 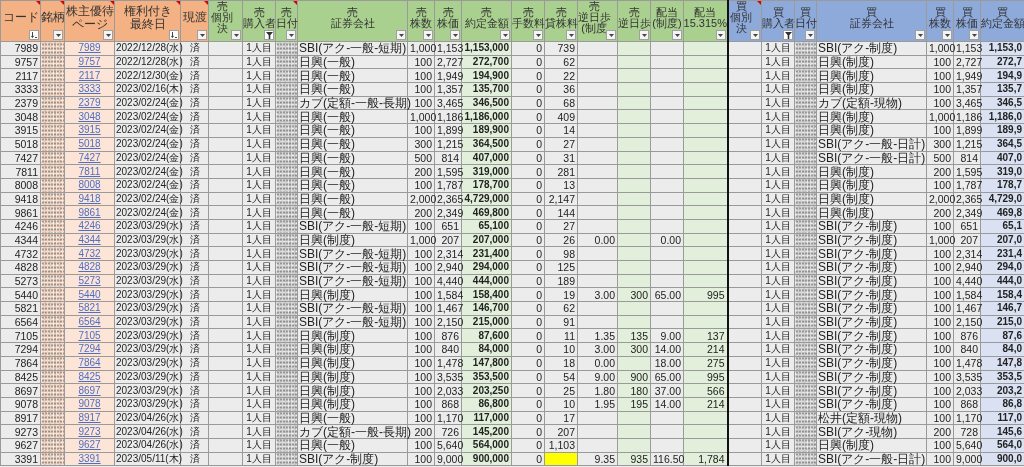 I want to click on stock-link: 2117, so click(x=89, y=75).